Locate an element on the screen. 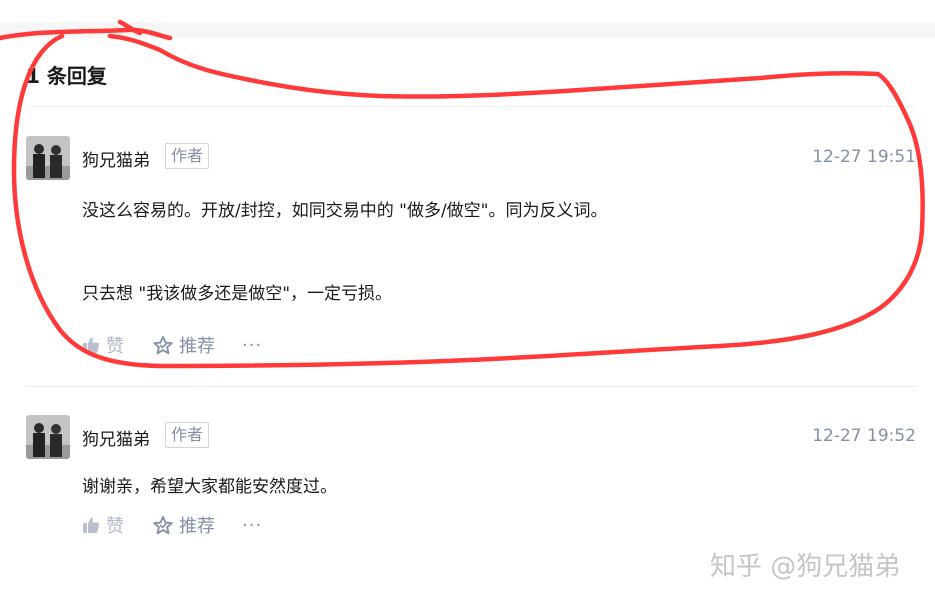 This screenshot has width=935, height=599. comment-text: 没这么容易的。开放/封控，如同交易中的 "做多/做空"。同为反义词。 is located at coordinates (345, 211).